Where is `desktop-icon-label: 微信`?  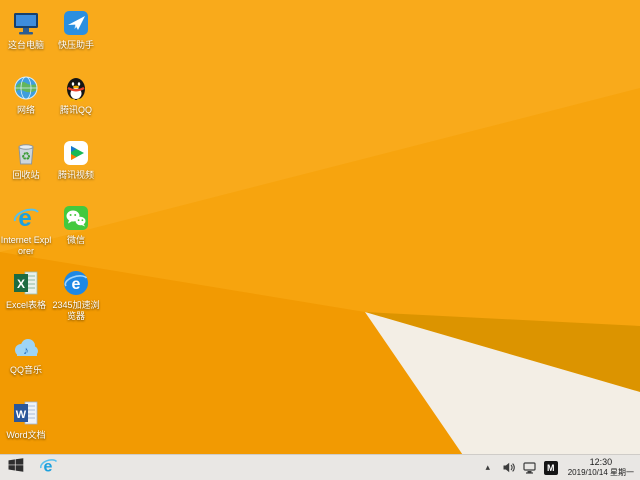 desktop-icon-label: 微信 is located at coordinates (75, 240).